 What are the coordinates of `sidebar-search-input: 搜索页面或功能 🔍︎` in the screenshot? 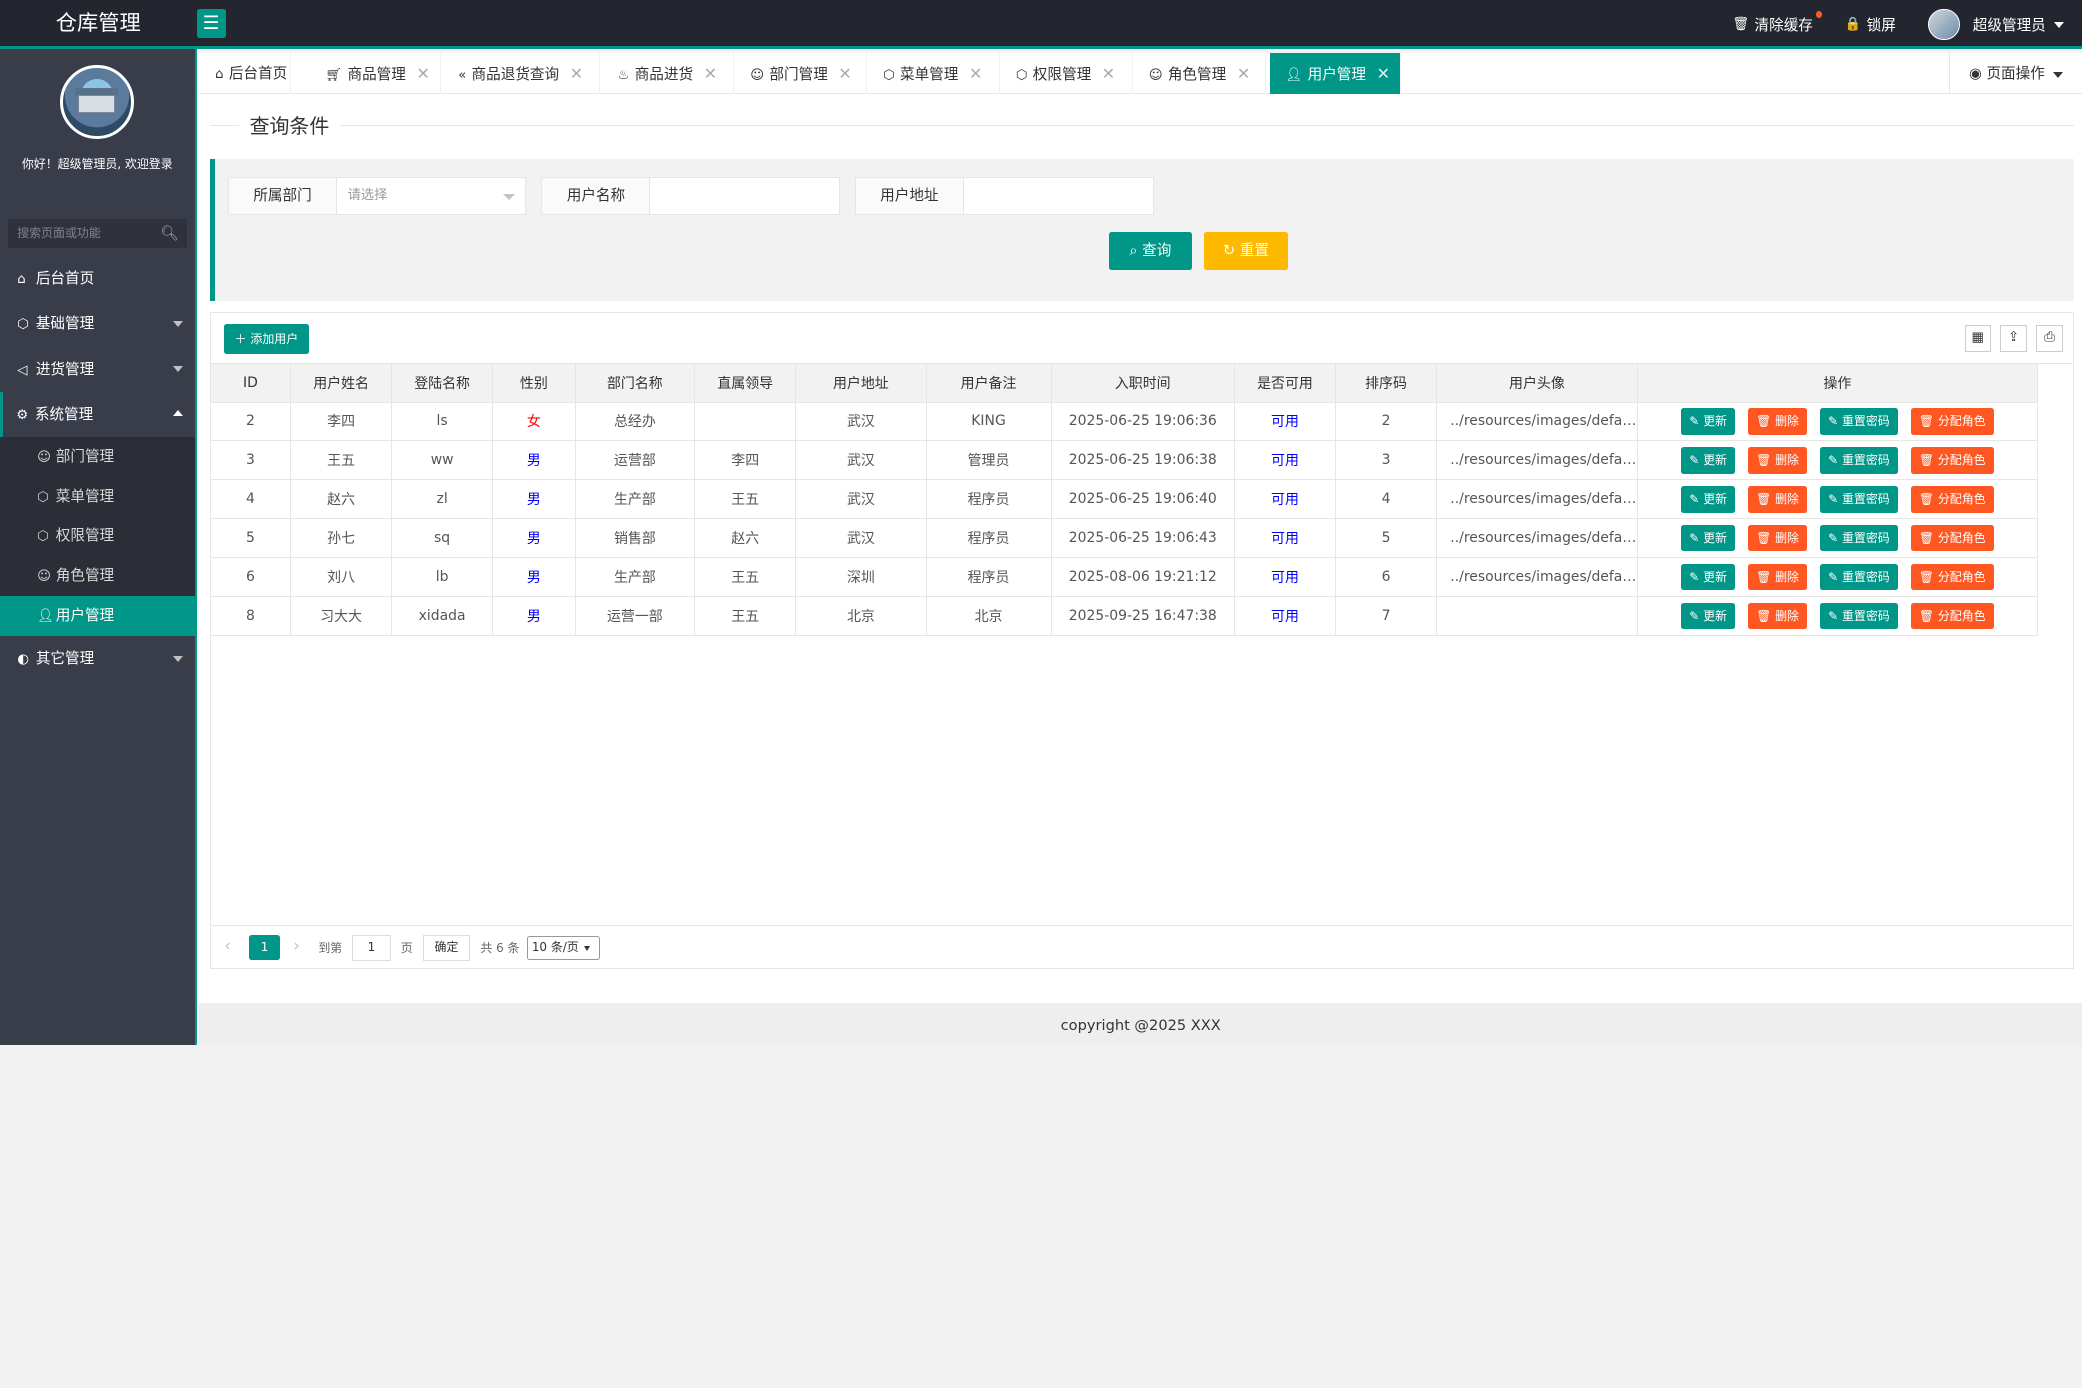 It's located at (97, 234).